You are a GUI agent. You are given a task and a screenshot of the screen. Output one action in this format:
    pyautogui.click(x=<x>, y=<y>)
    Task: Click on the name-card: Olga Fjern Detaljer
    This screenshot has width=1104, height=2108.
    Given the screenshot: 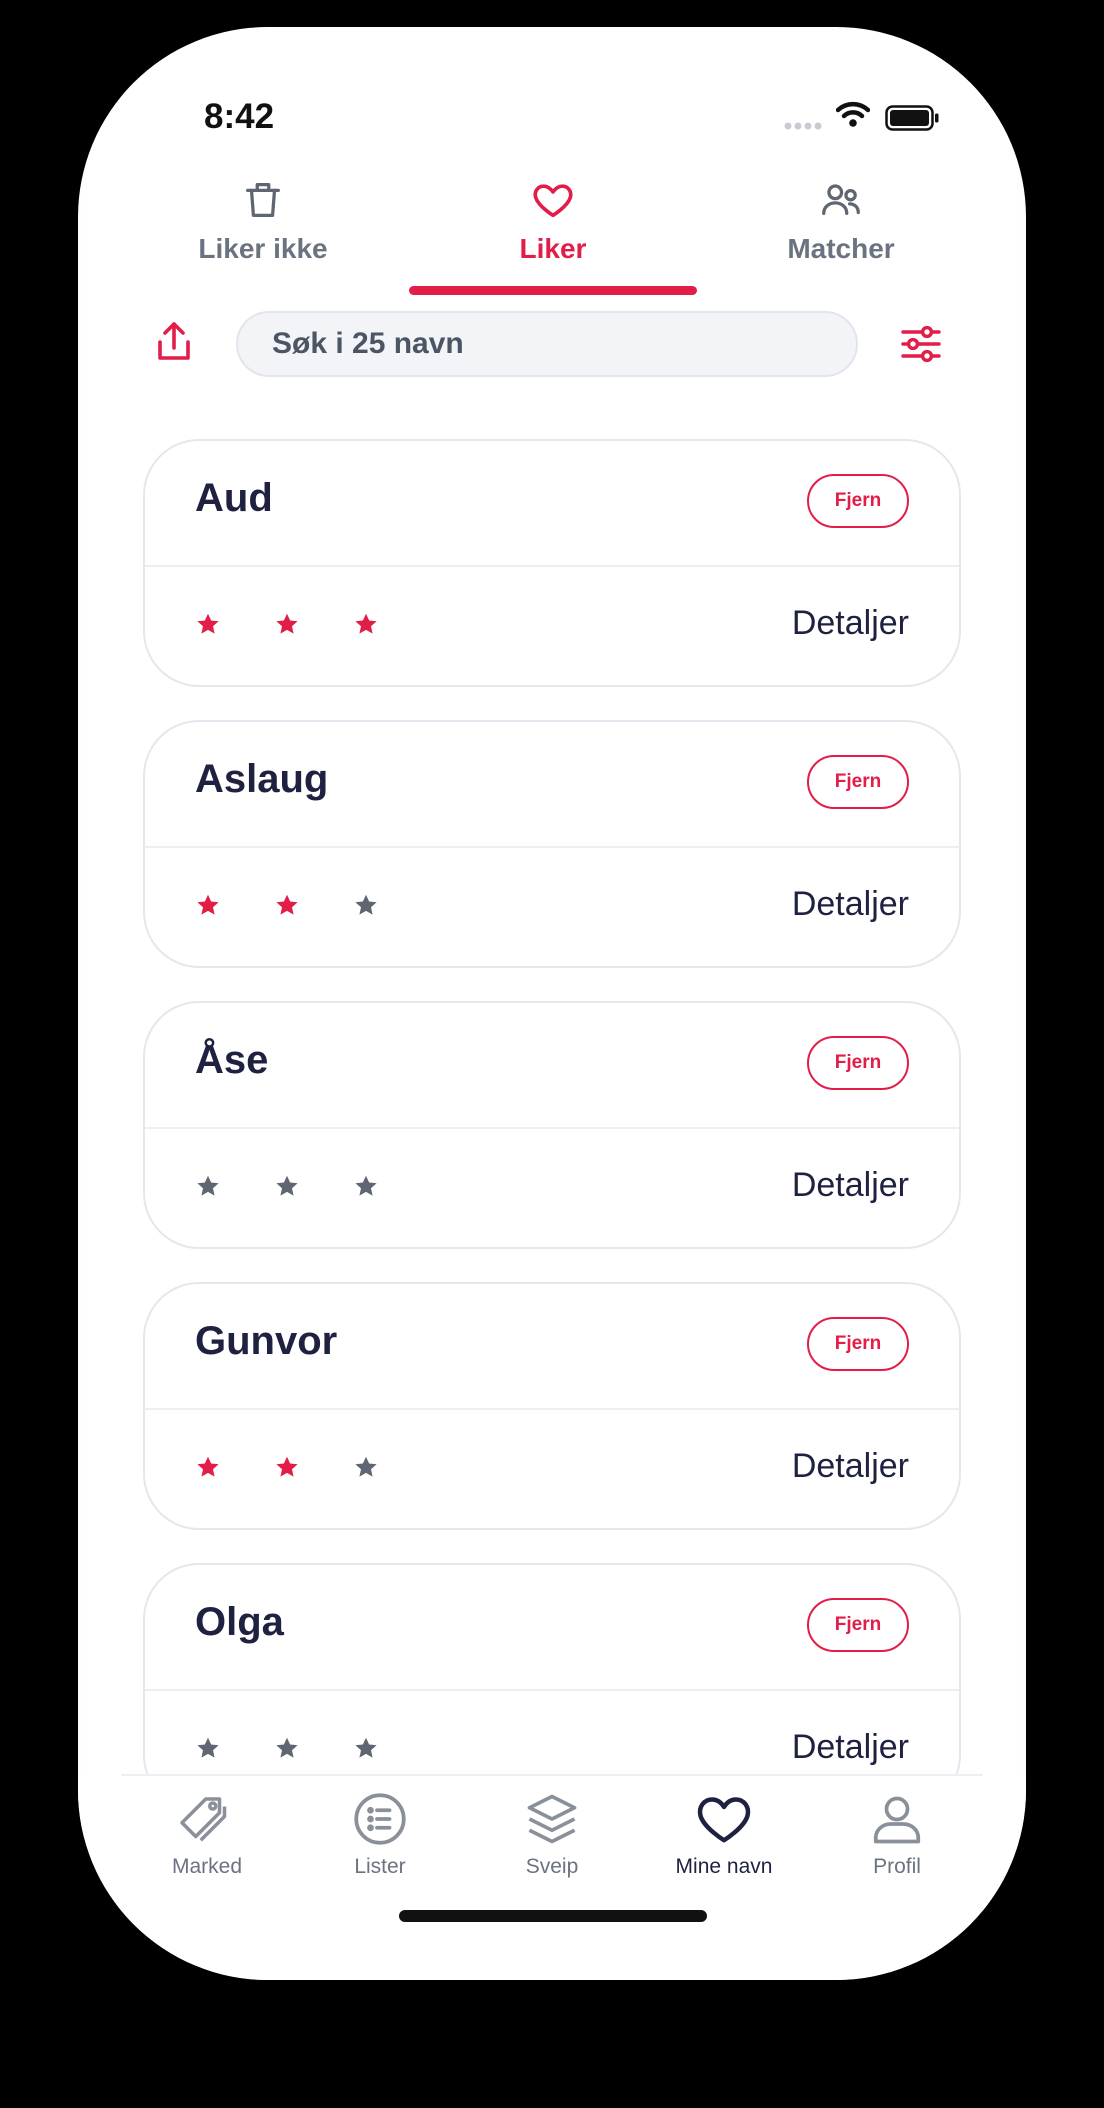 What is the action you would take?
    pyautogui.click(x=552, y=1668)
    